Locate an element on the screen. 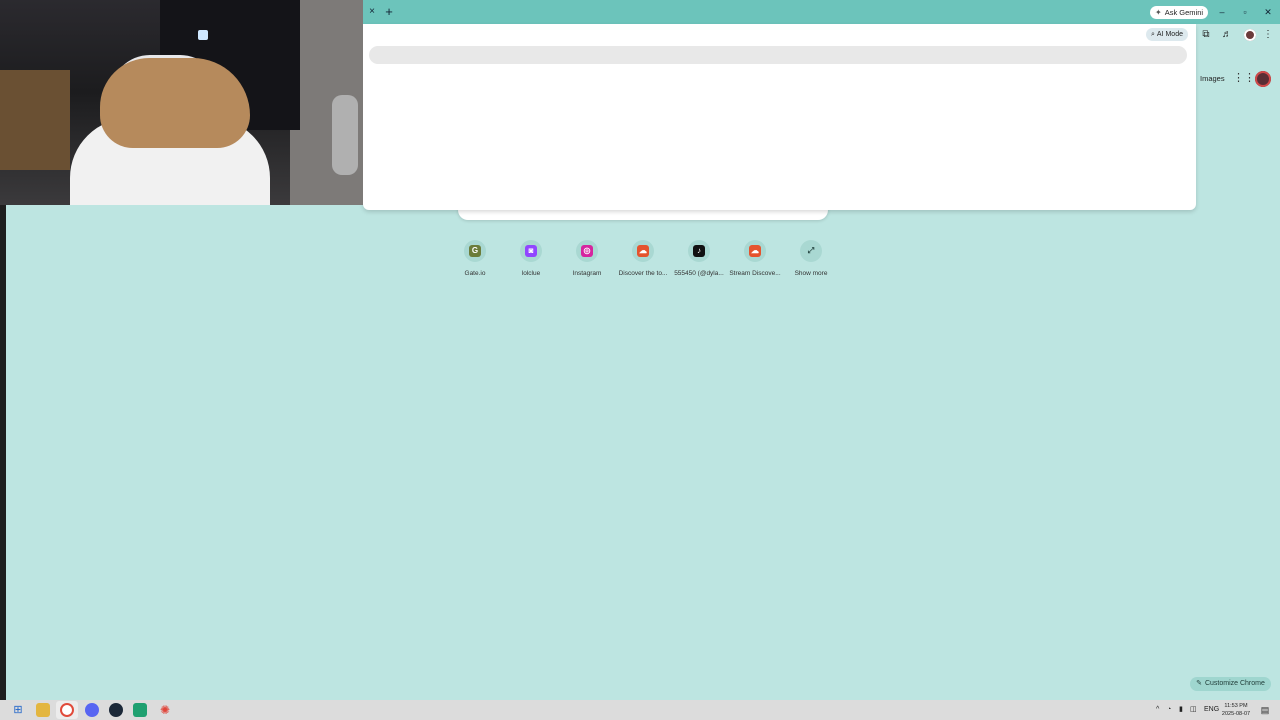 The image size is (1280, 720). close-window-button: ✕ is located at coordinates (1268, 12).